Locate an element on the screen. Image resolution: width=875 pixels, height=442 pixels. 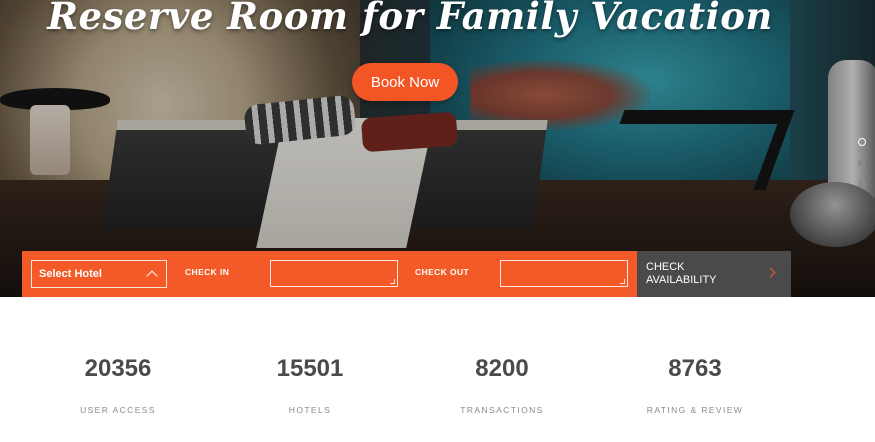
check-availability-button: CHECK AVAILABILITY is located at coordinates (714, 274).